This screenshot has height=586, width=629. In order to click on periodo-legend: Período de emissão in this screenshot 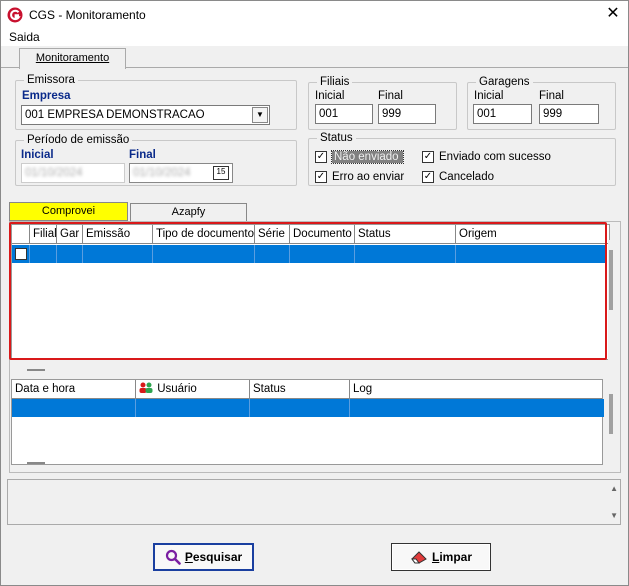, I will do `click(78, 140)`.